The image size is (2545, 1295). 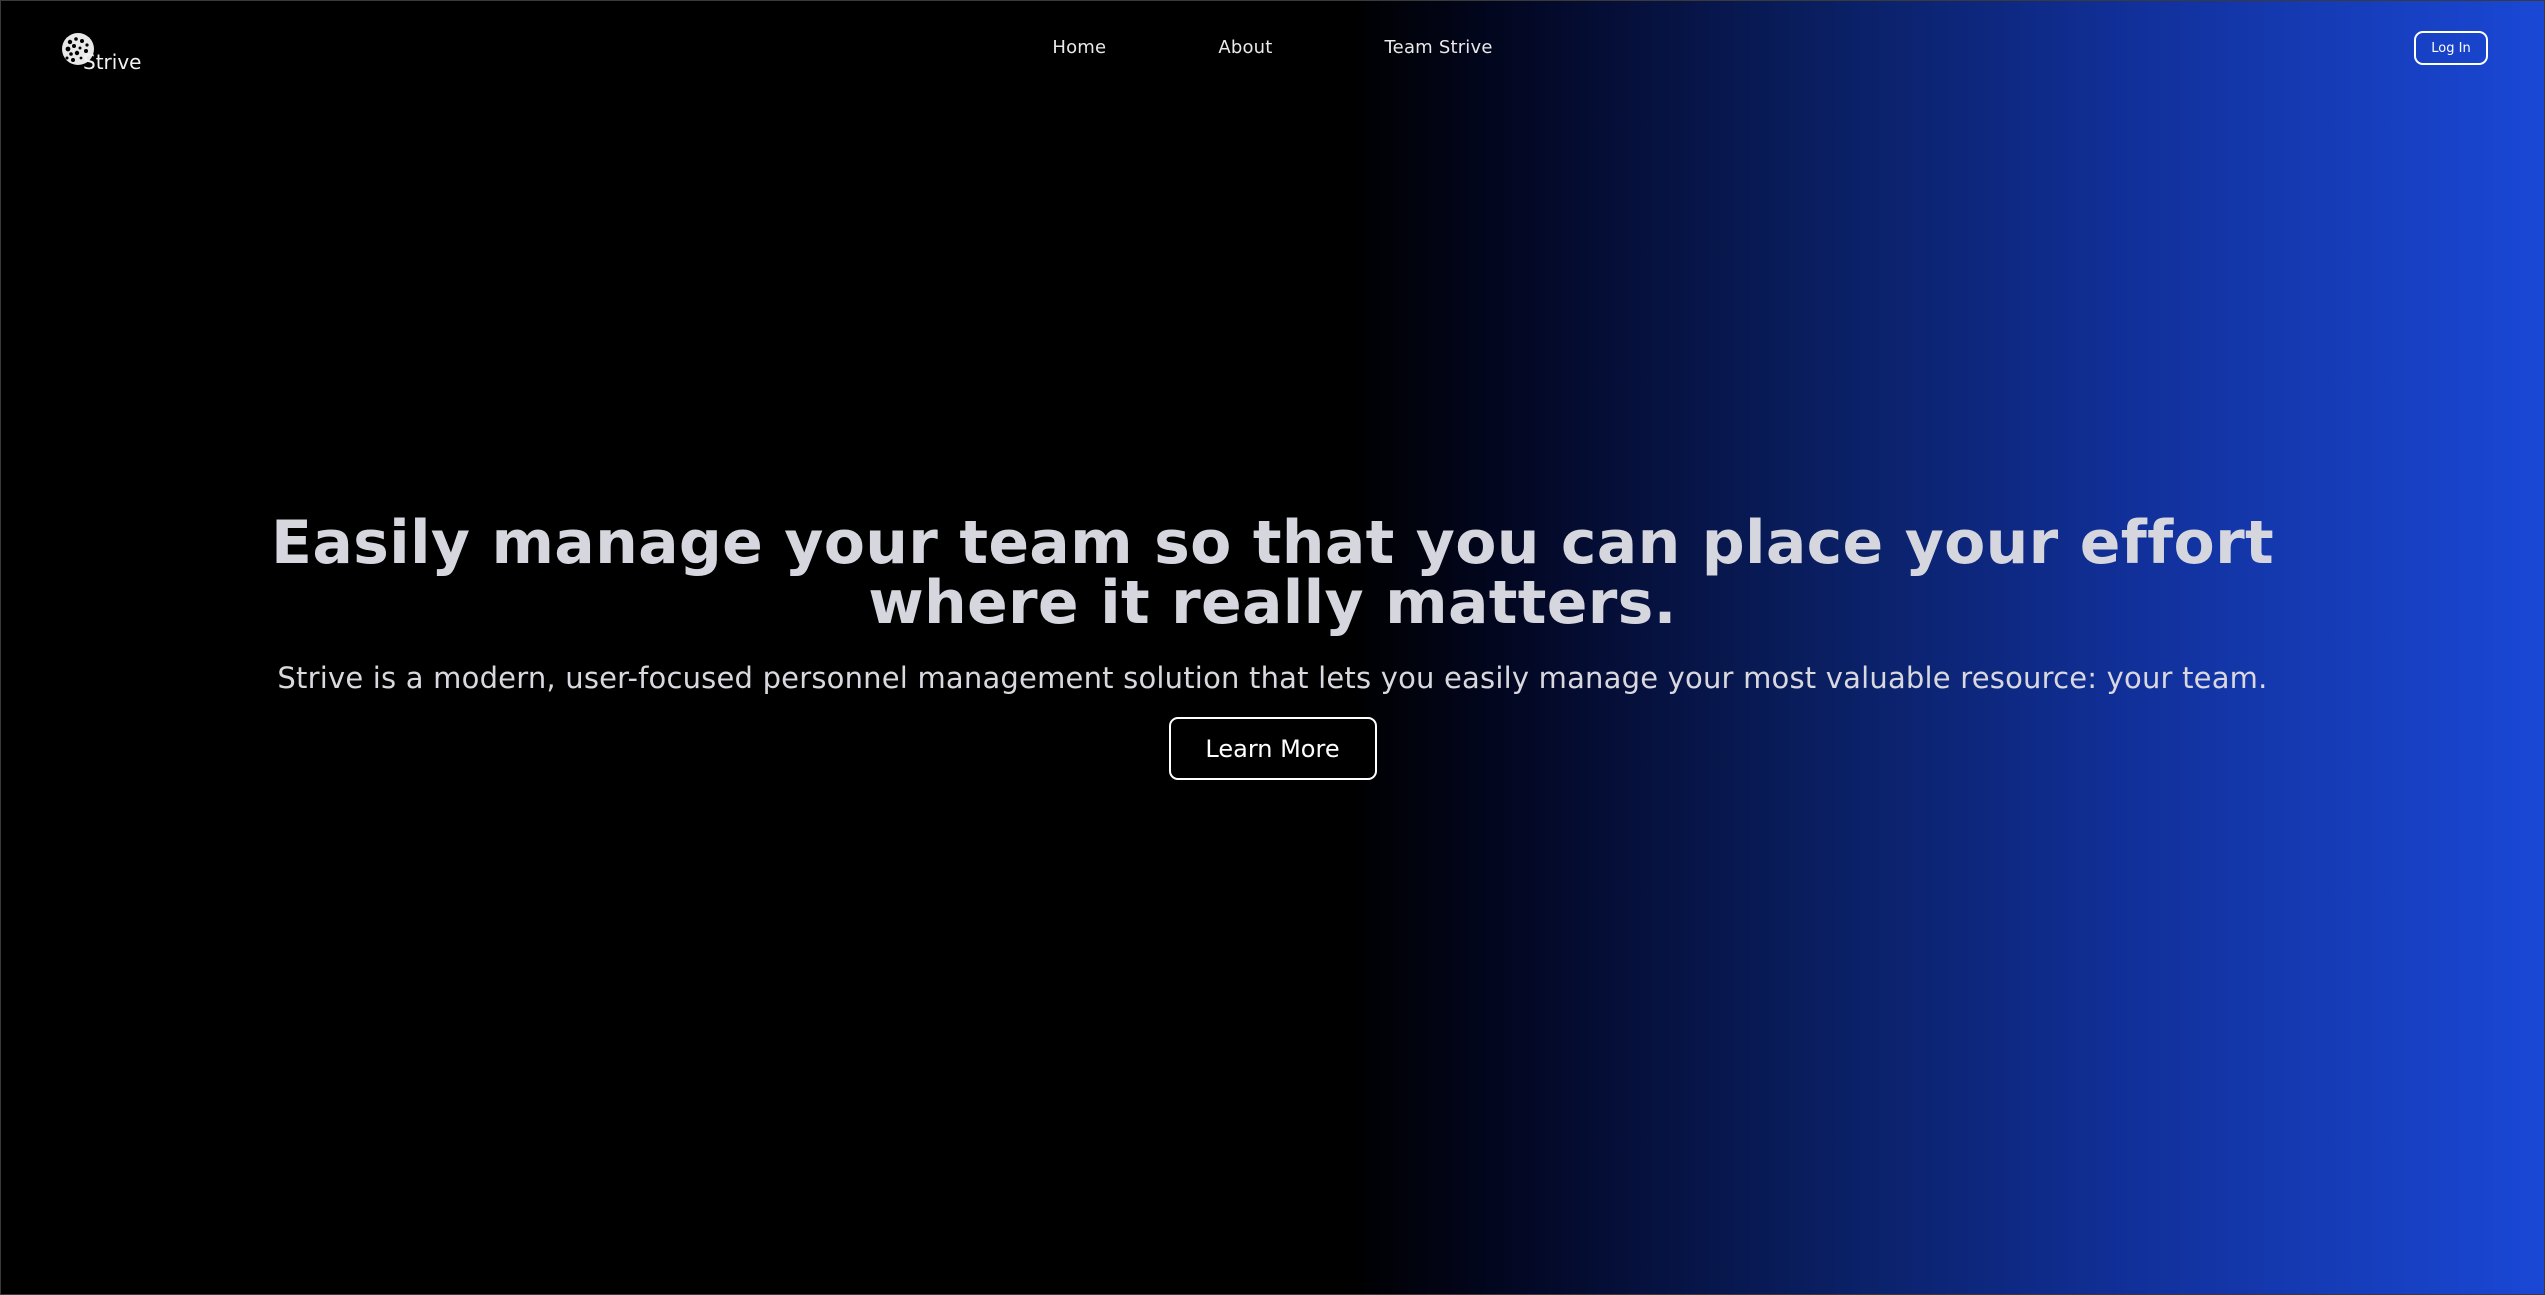 I want to click on logo-text: Strive, so click(x=112, y=62).